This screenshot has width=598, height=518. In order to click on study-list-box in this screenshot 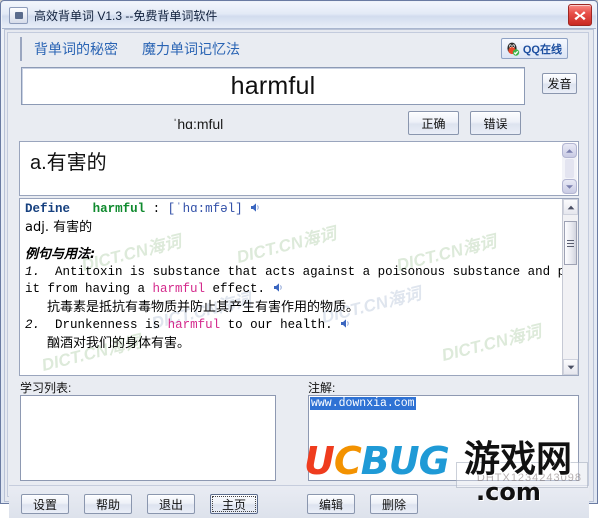, I will do `click(148, 438)`.